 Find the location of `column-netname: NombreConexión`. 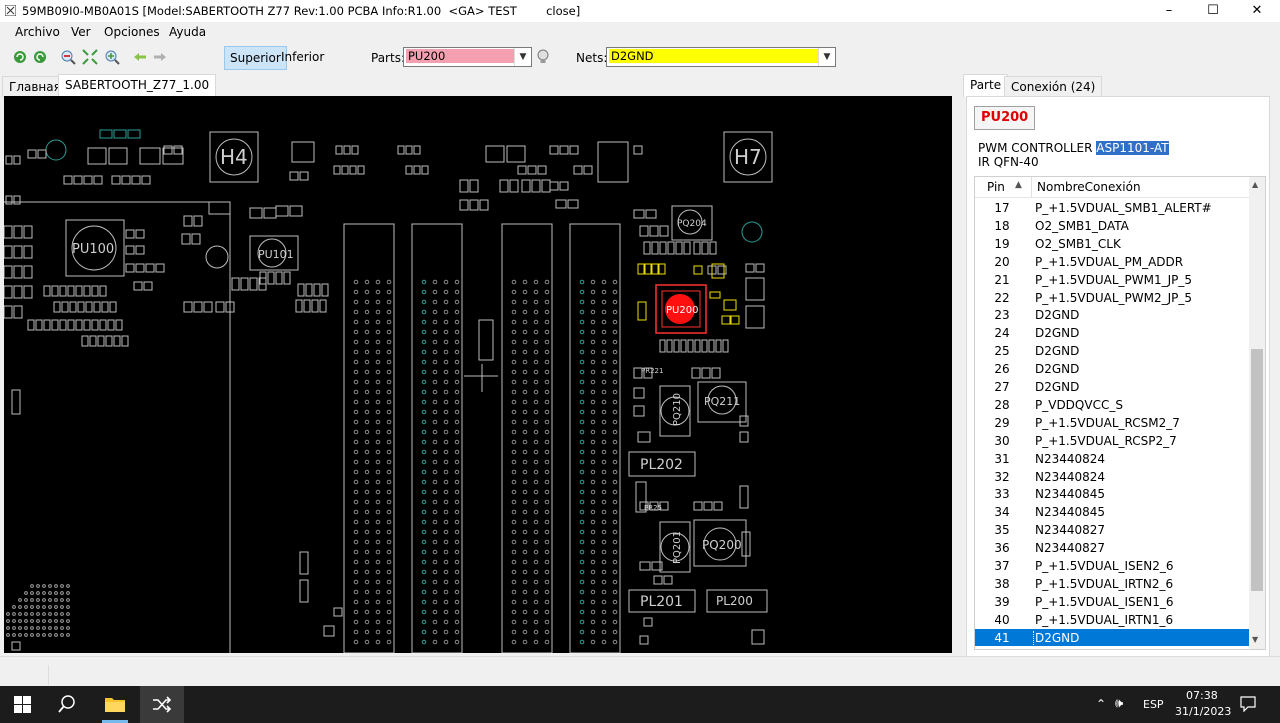

column-netname: NombreConexión is located at coordinates (1089, 187).